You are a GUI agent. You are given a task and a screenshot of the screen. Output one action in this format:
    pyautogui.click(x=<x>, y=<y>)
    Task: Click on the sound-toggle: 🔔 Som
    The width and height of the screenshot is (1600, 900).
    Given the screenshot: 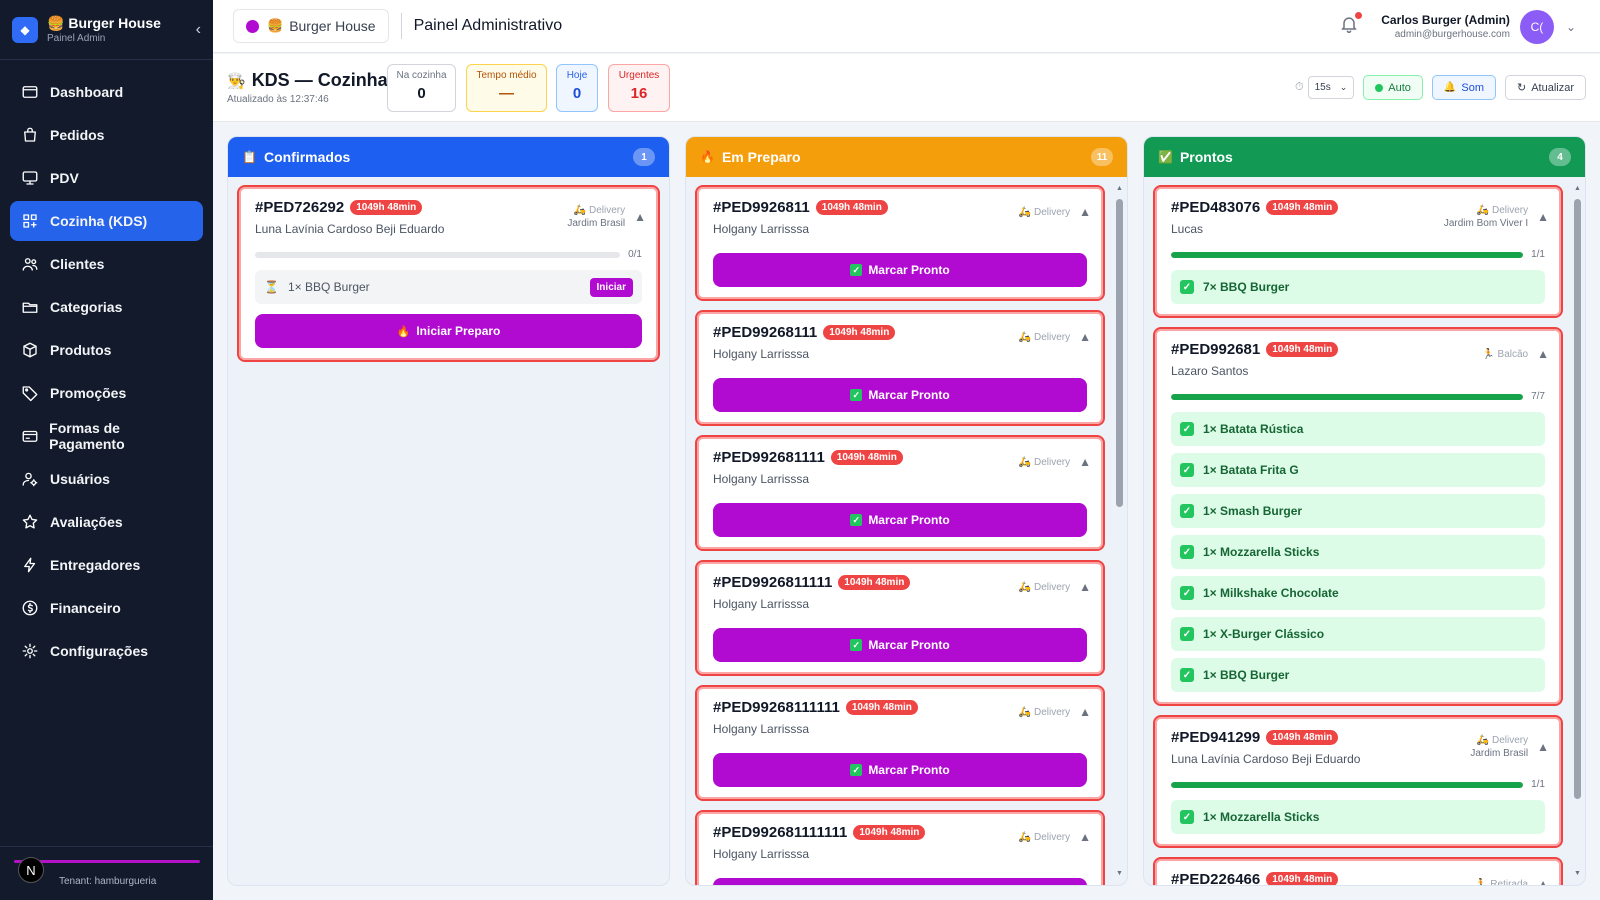 What is the action you would take?
    pyautogui.click(x=1463, y=87)
    